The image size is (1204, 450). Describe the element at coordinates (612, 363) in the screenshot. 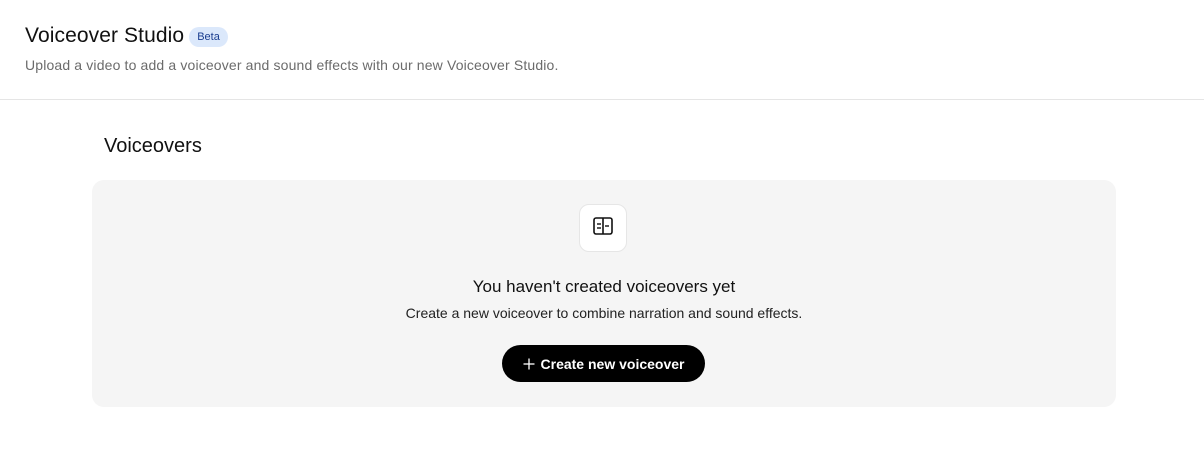

I see `create-voiceover-label: Create new voiceover` at that location.